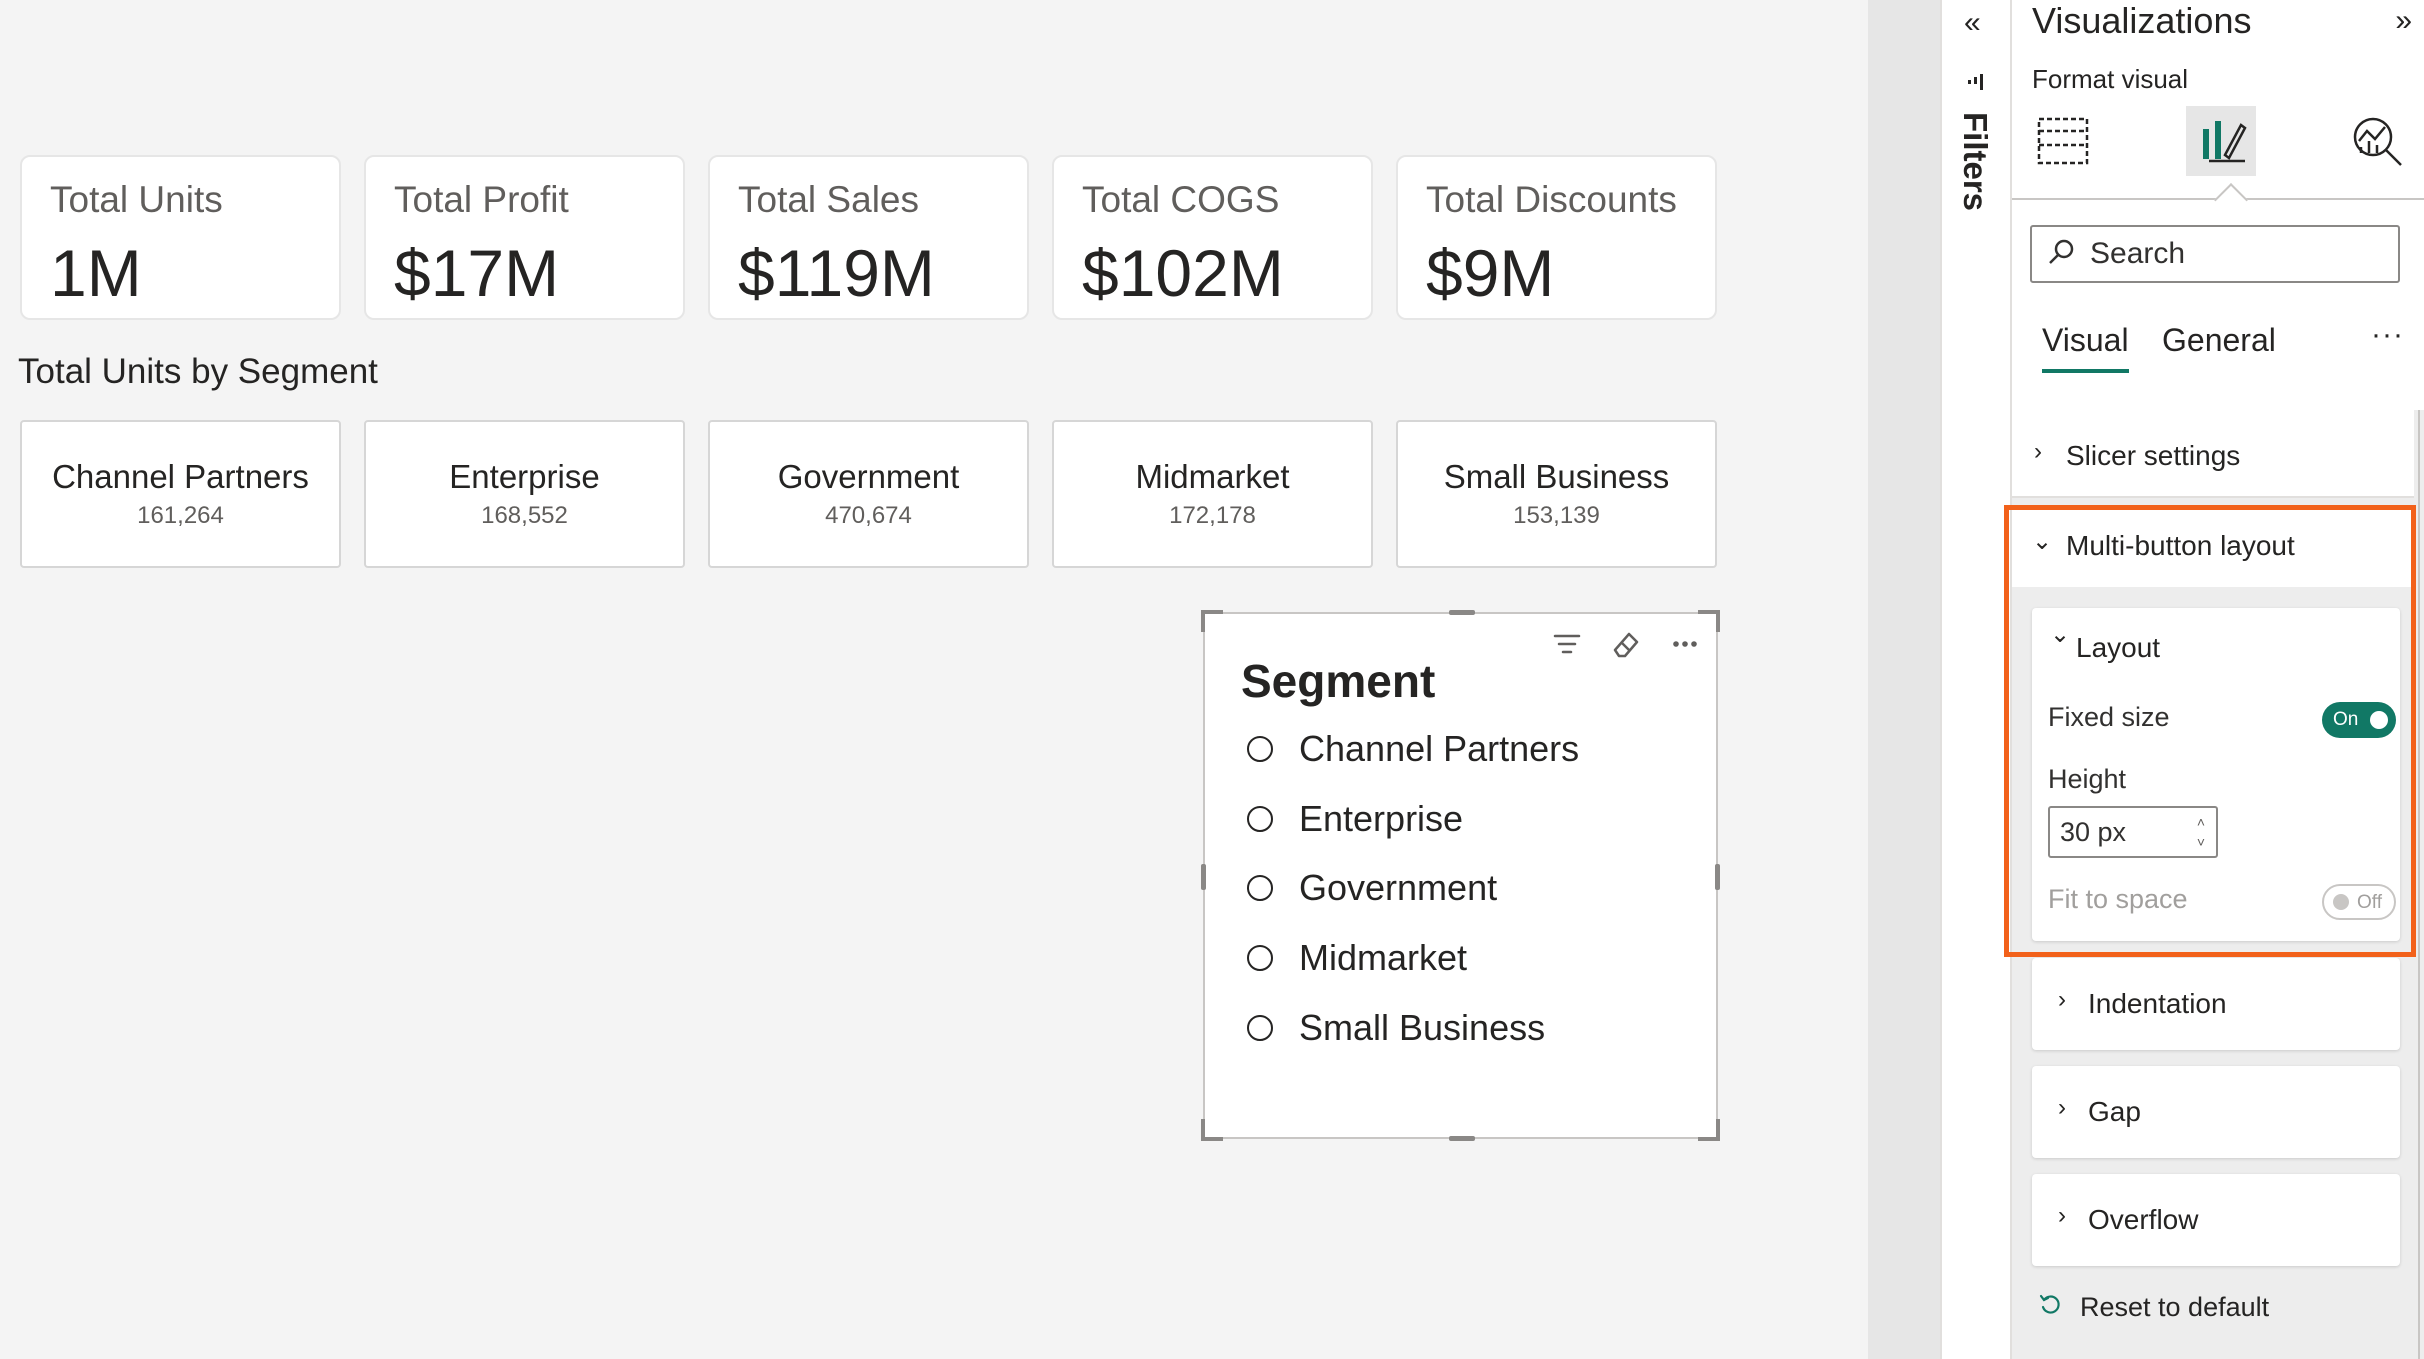 The height and width of the screenshot is (1359, 2424). I want to click on segment-card-value: 168,552, so click(524, 515).